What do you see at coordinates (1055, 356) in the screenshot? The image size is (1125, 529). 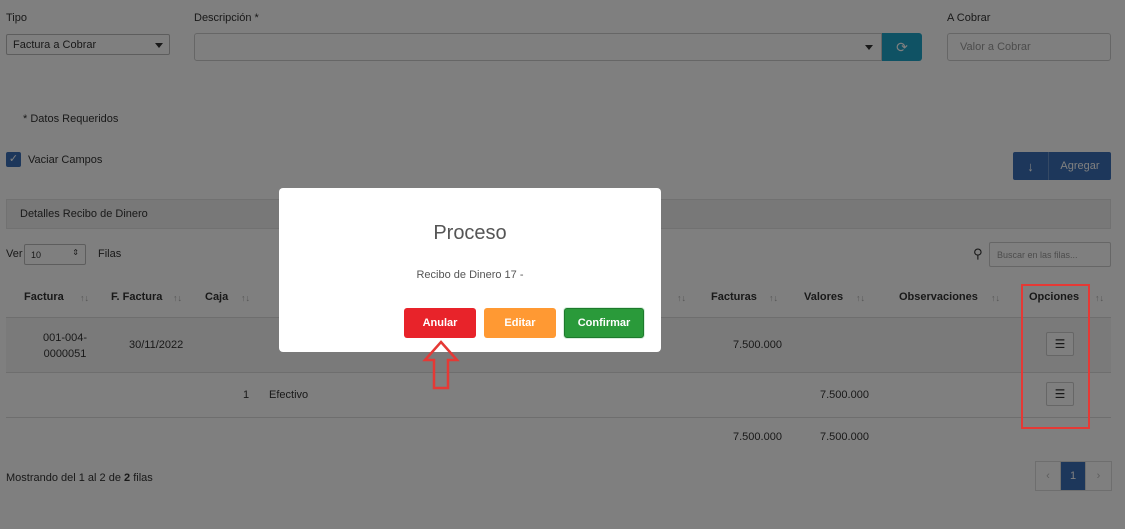 I see `annotation-highlight-box` at bounding box center [1055, 356].